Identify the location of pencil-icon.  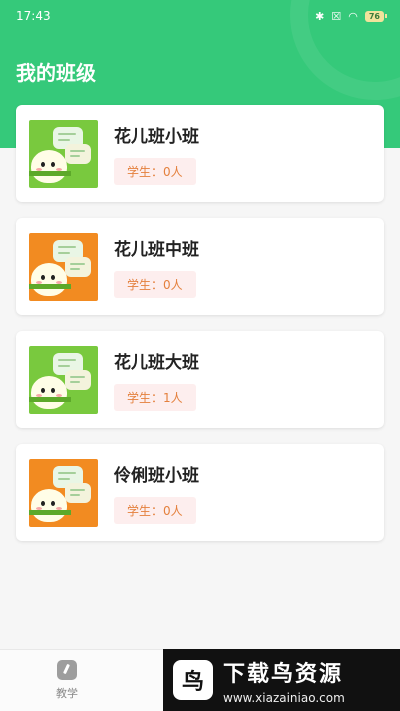
(67, 670).